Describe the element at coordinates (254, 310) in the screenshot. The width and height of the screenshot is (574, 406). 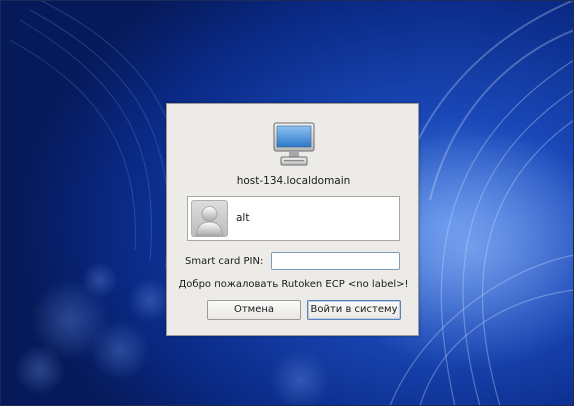
I see `cancel-button: Отмена` at that location.